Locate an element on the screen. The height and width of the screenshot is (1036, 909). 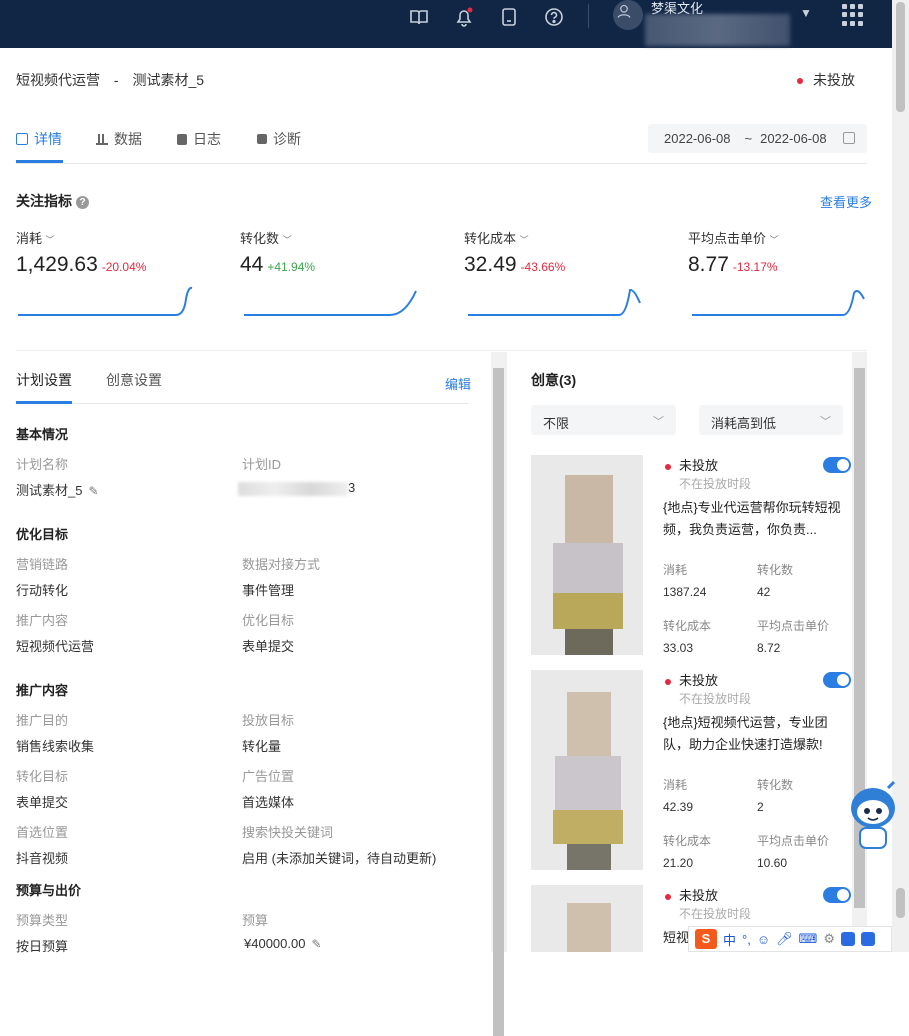
field-value: 短视频代运营 is located at coordinates (55, 646).